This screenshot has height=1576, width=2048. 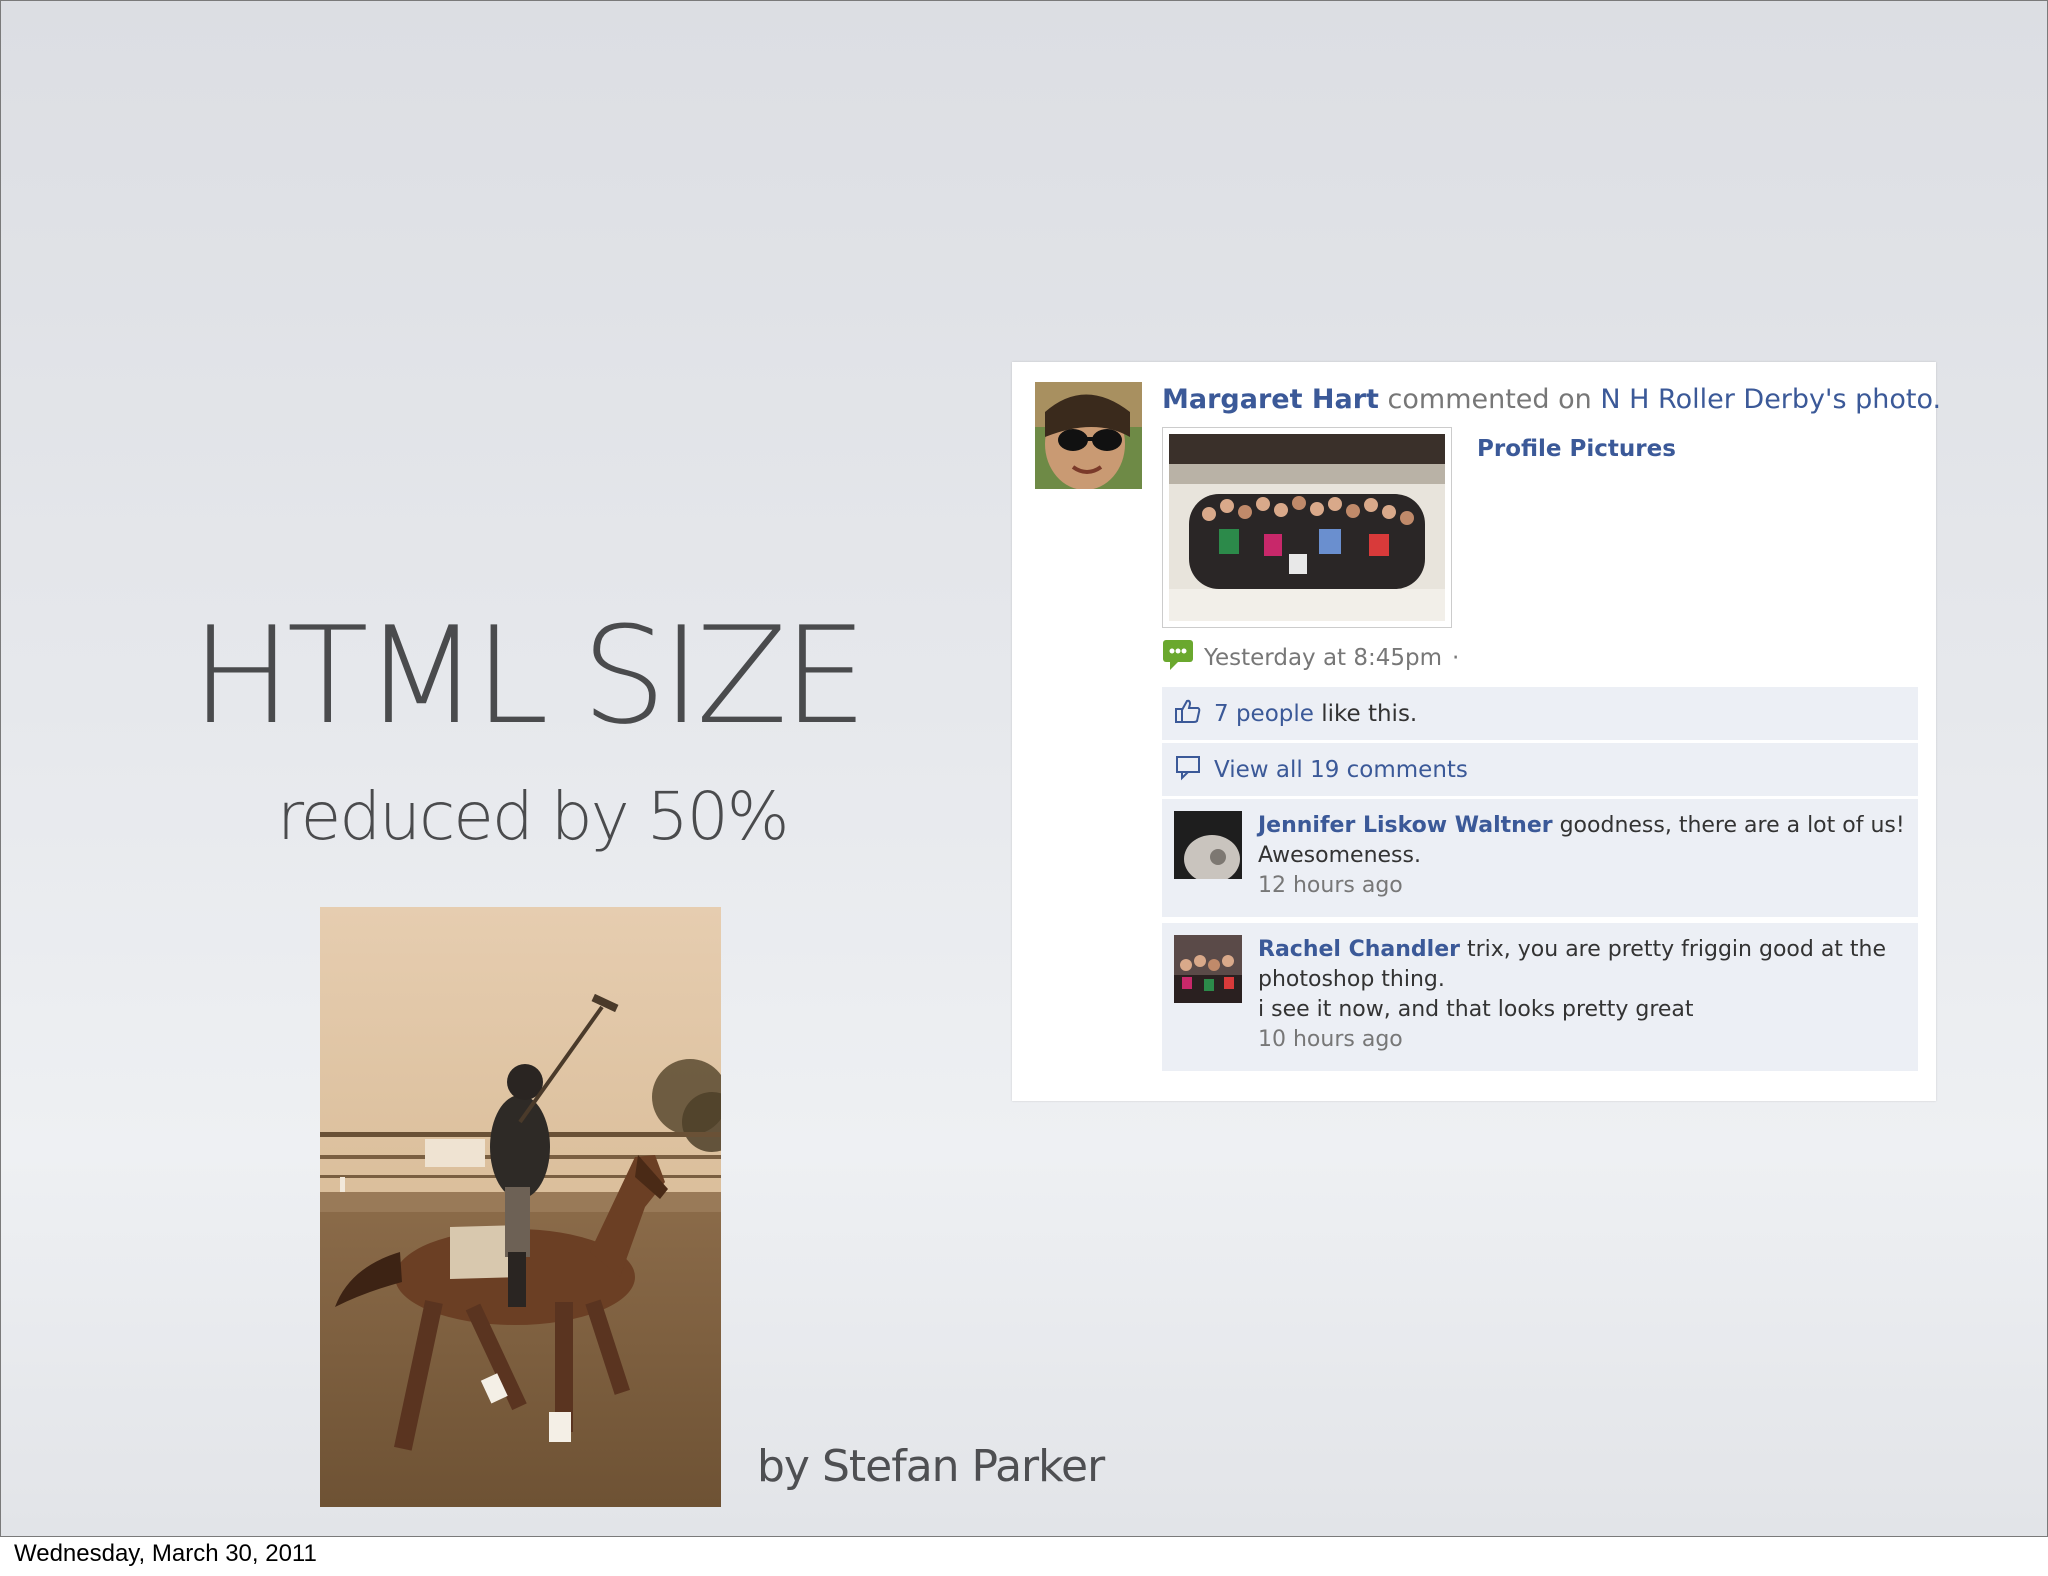 I want to click on comment-time: 10 hours ago, so click(x=1582, y=1040).